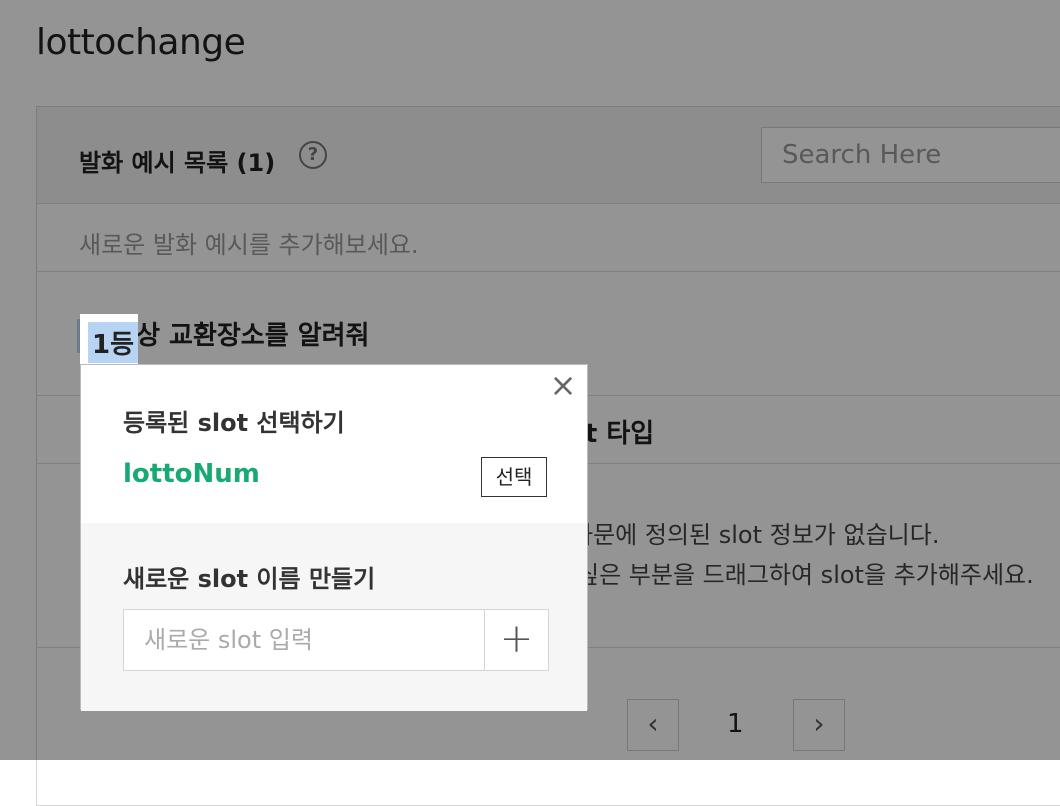 This screenshot has width=1060, height=806. I want to click on close-icon: ×, so click(563, 385).